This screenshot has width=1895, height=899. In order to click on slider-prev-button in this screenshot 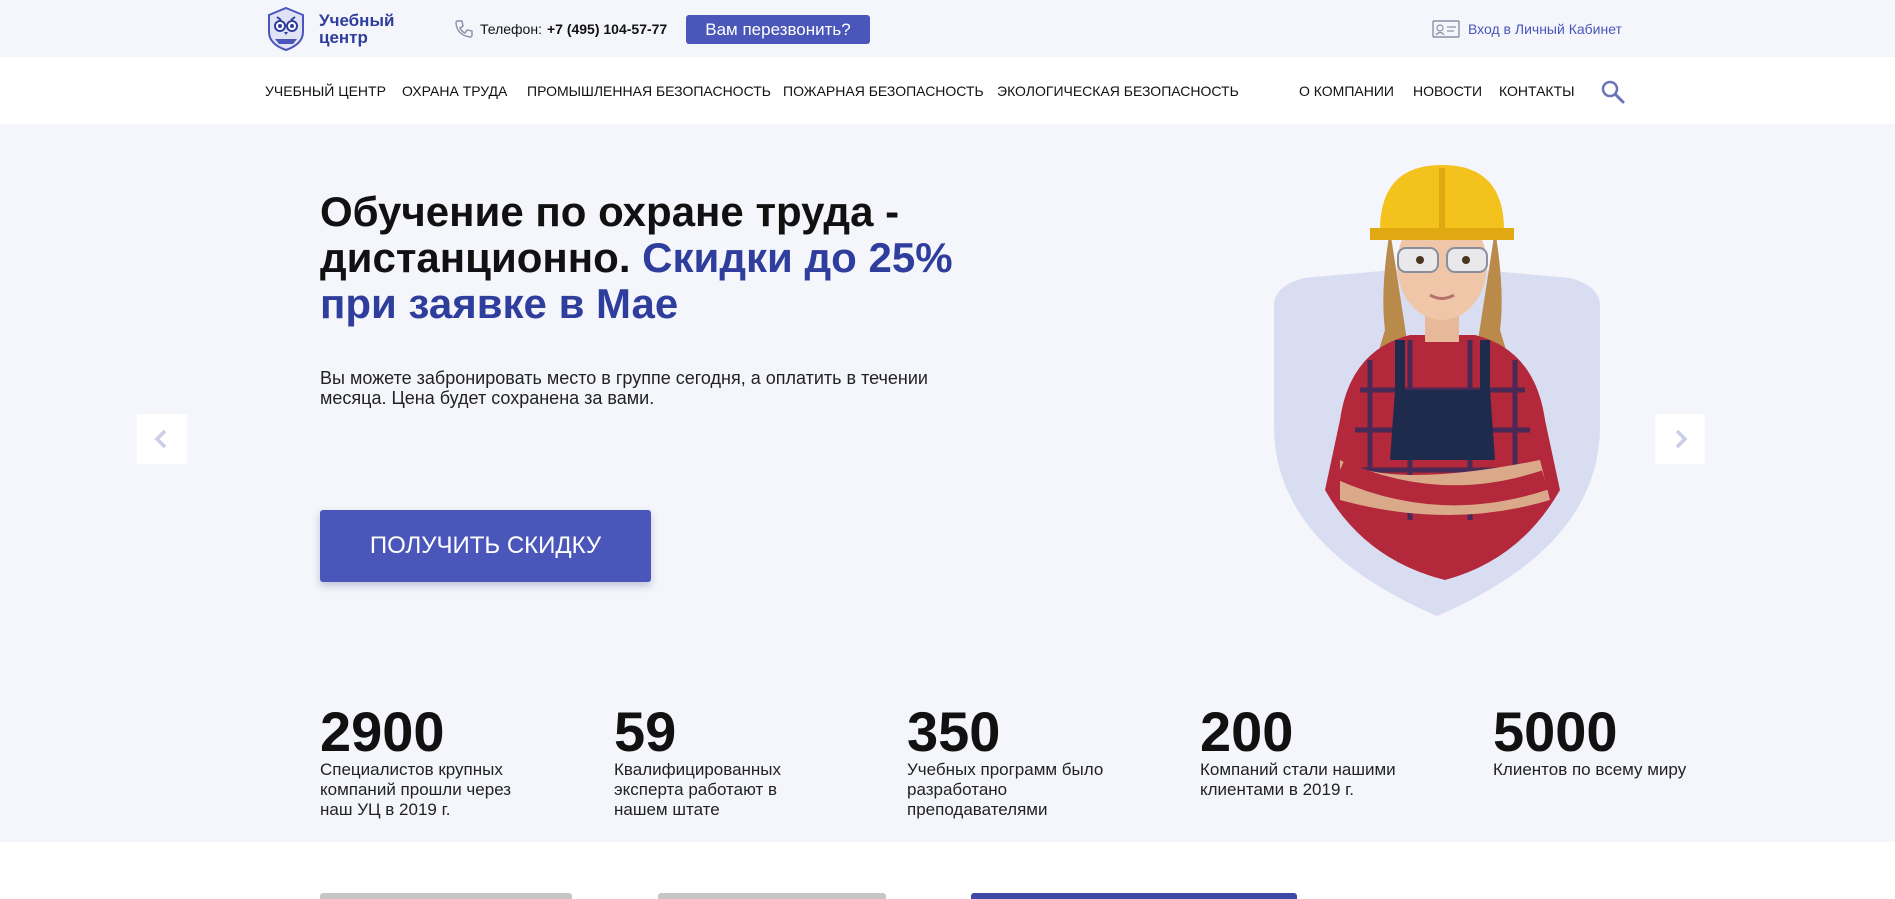, I will do `click(162, 439)`.